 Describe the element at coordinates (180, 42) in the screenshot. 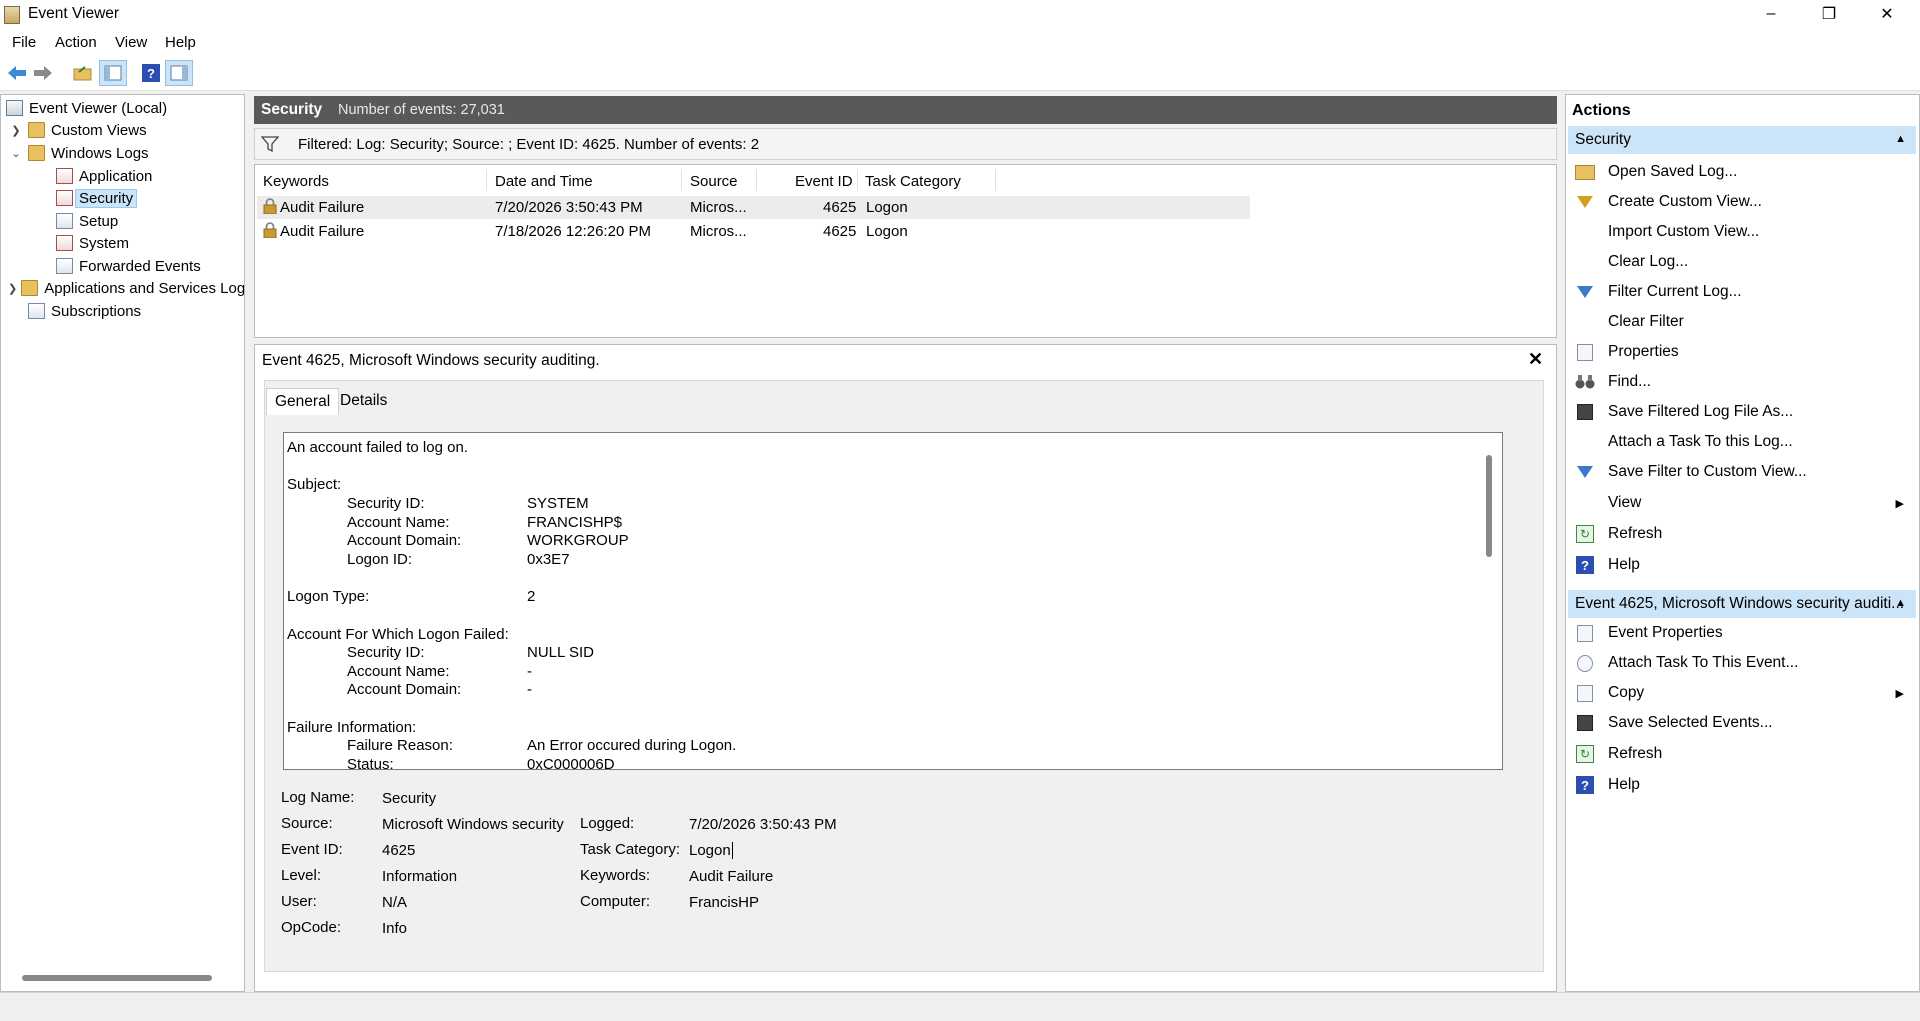

I see `menu-help: Help` at that location.